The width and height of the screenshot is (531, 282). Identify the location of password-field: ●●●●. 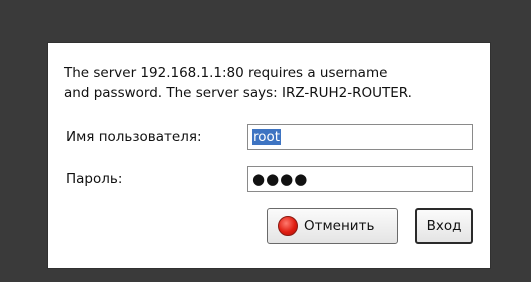
(360, 179).